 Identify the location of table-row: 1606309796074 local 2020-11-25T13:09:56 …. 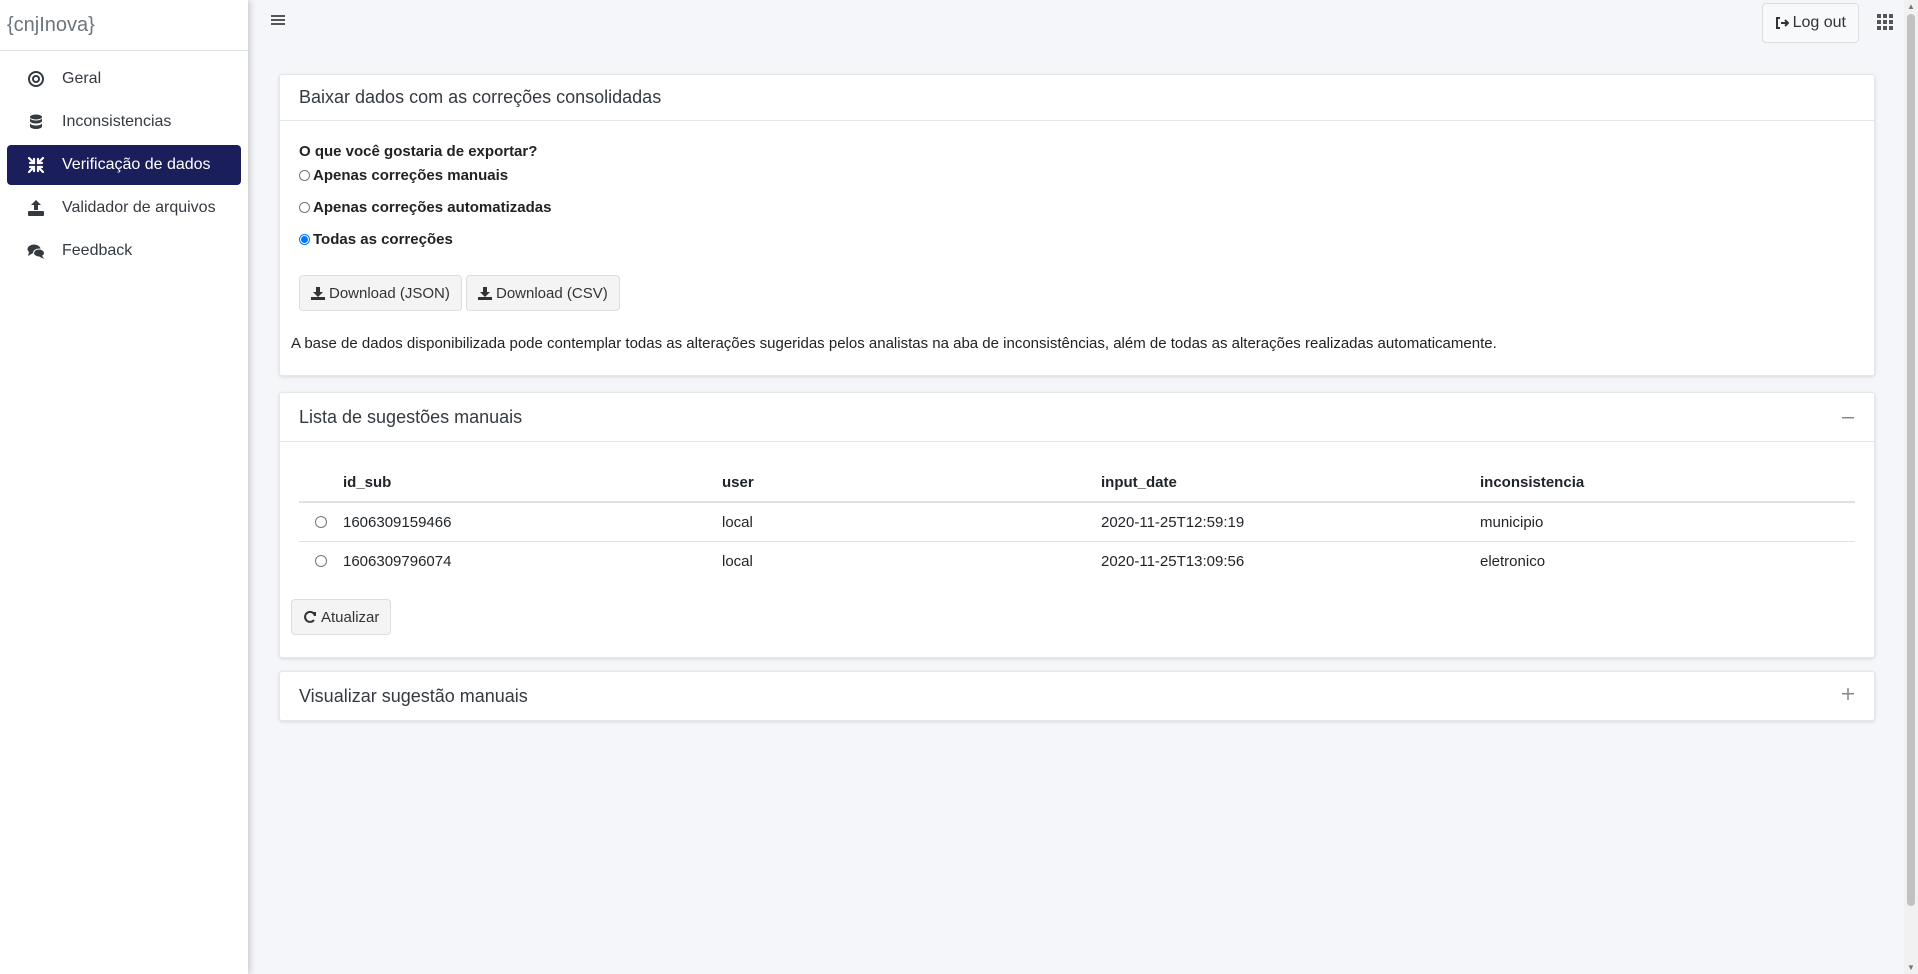
(1077, 561).